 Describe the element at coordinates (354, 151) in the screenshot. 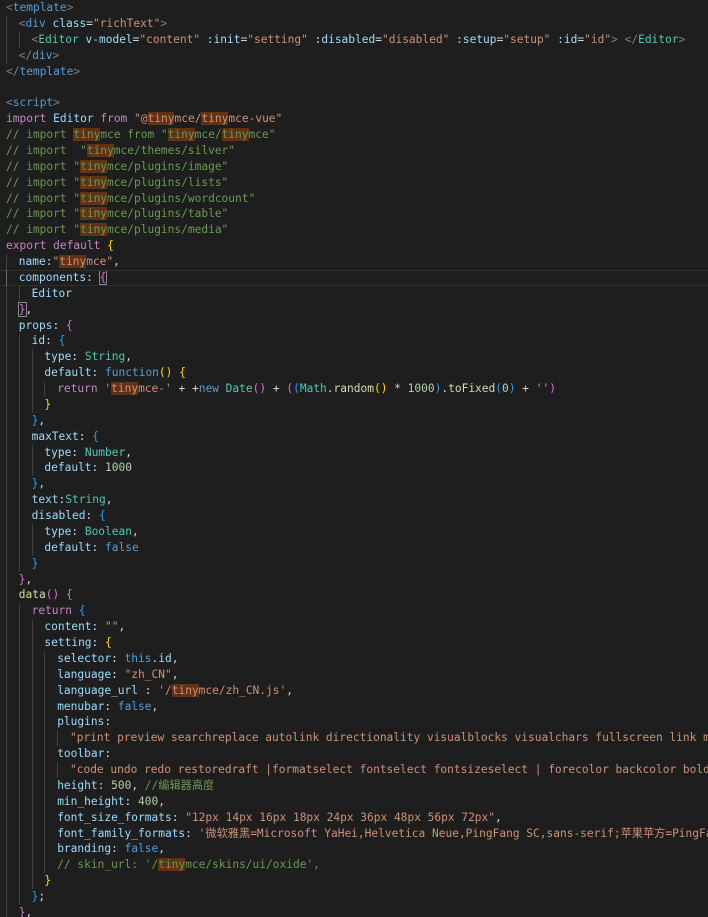

I see `code-line: // import "tinymce/themes/silver"` at that location.